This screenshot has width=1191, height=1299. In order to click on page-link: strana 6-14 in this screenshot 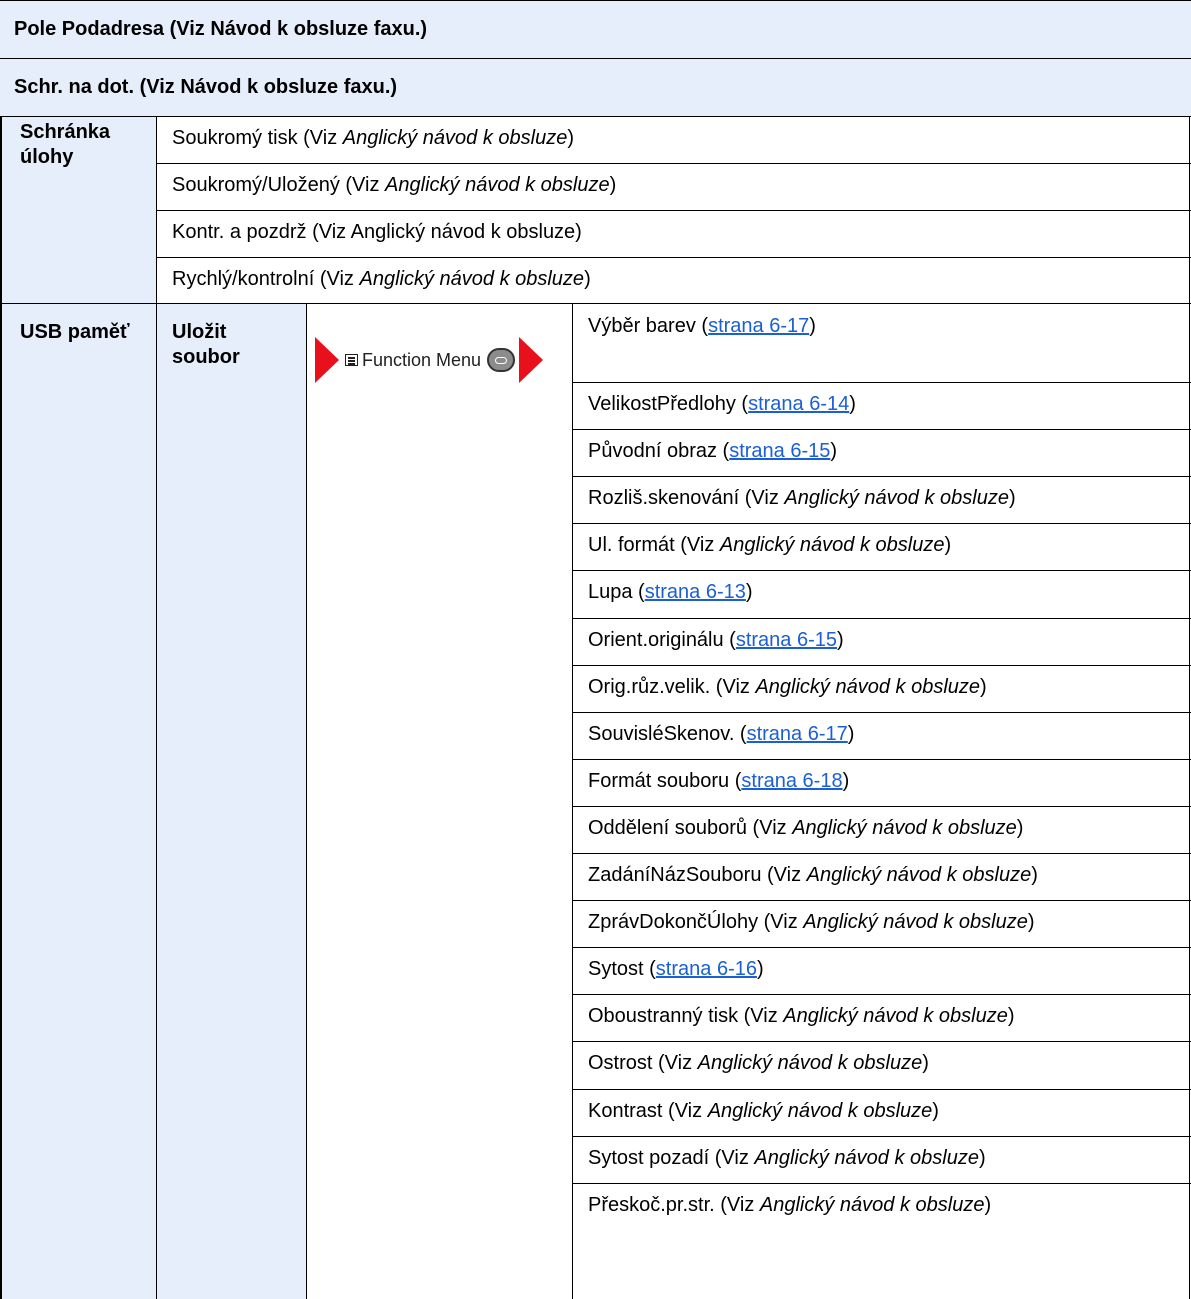, I will do `click(798, 404)`.